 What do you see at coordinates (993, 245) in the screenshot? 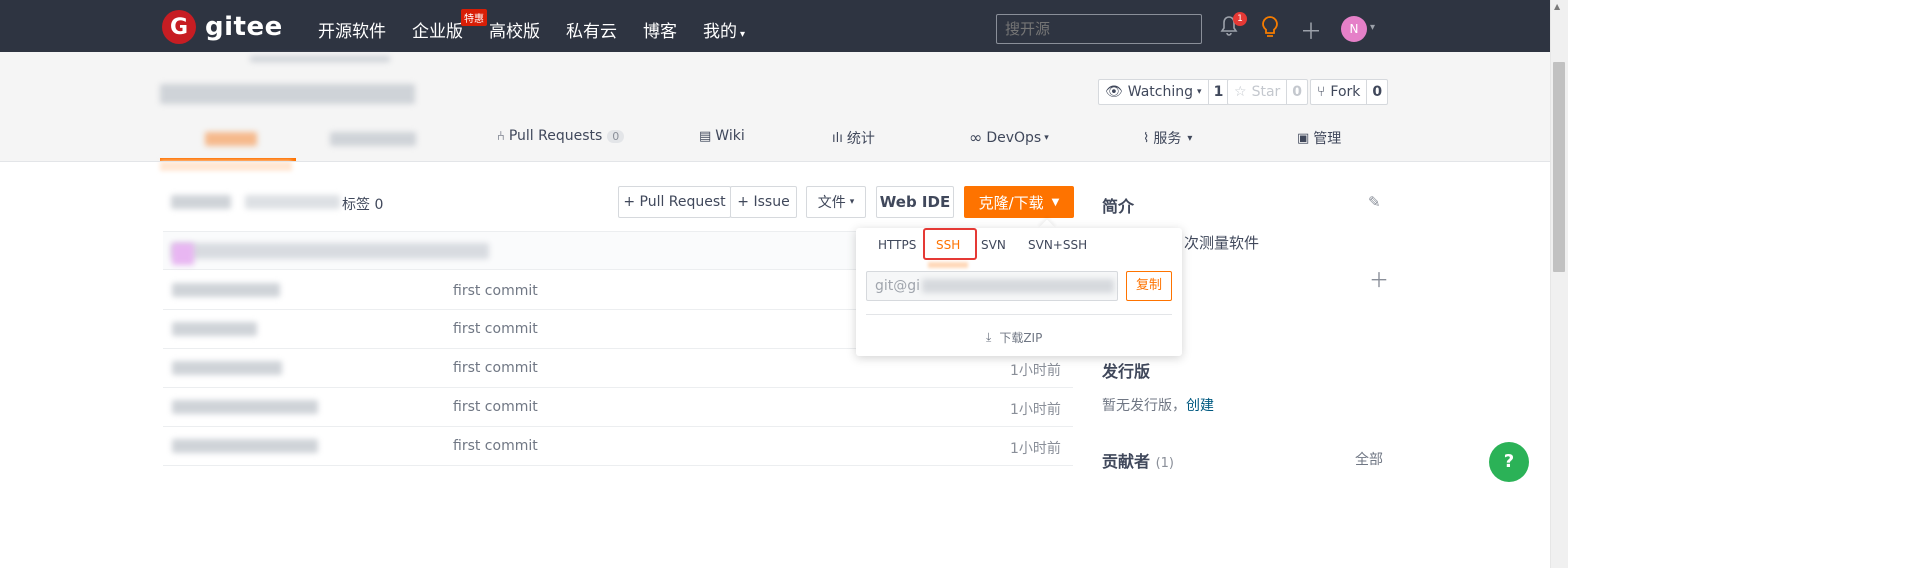
I see `clone-tab-svn: SVN` at bounding box center [993, 245].